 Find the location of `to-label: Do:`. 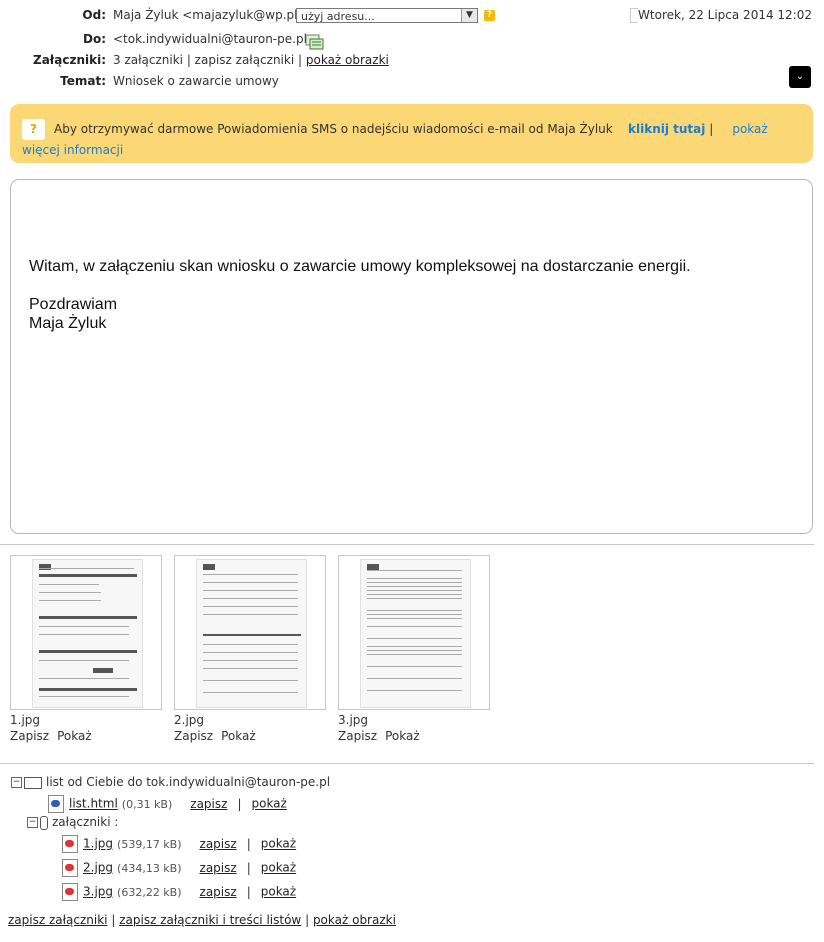

to-label: Do: is located at coordinates (94, 39).